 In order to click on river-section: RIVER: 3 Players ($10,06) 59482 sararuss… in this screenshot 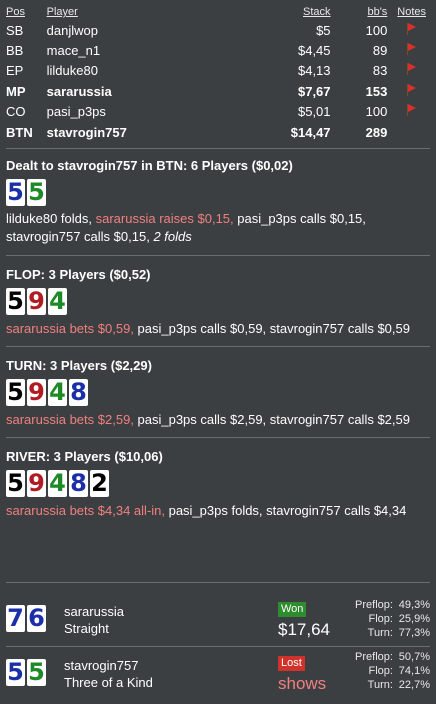, I will do `click(218, 479)`.